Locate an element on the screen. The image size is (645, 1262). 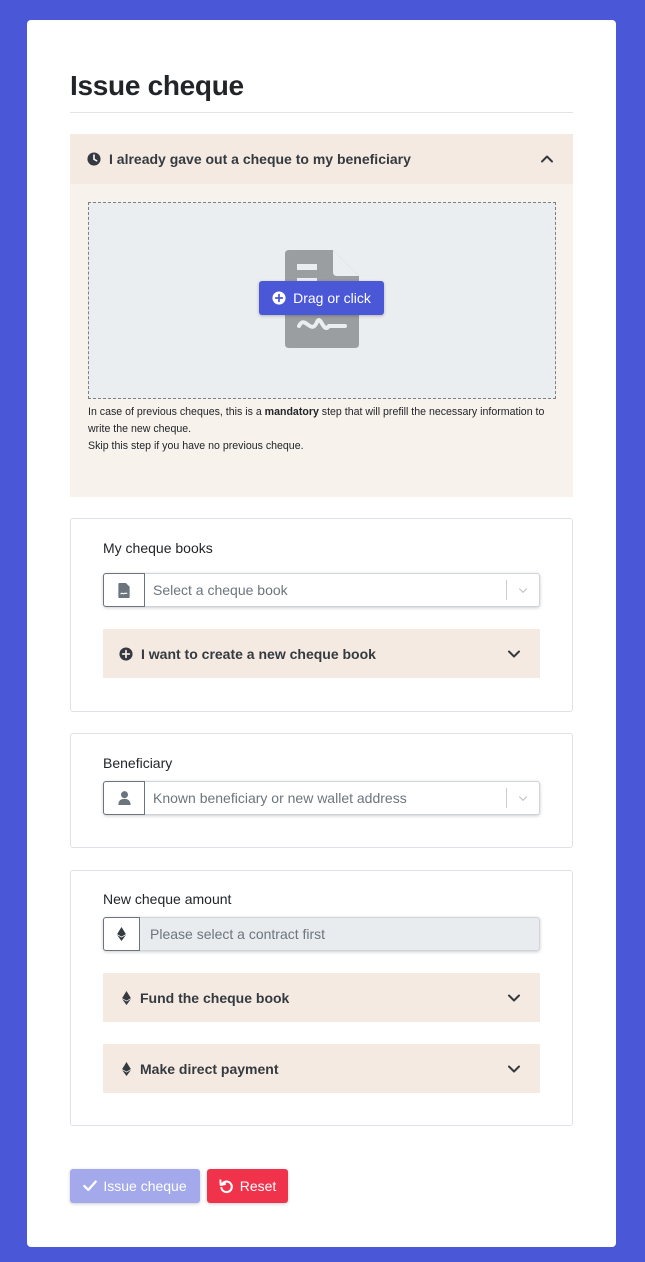
user-icon is located at coordinates (124, 798).